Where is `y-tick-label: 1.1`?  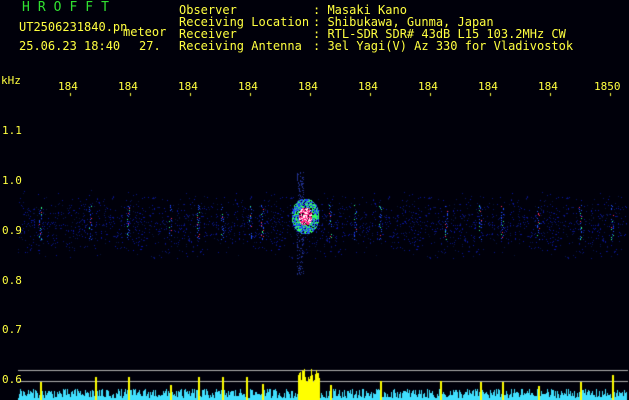
y-tick-label: 1.1 is located at coordinates (12, 130).